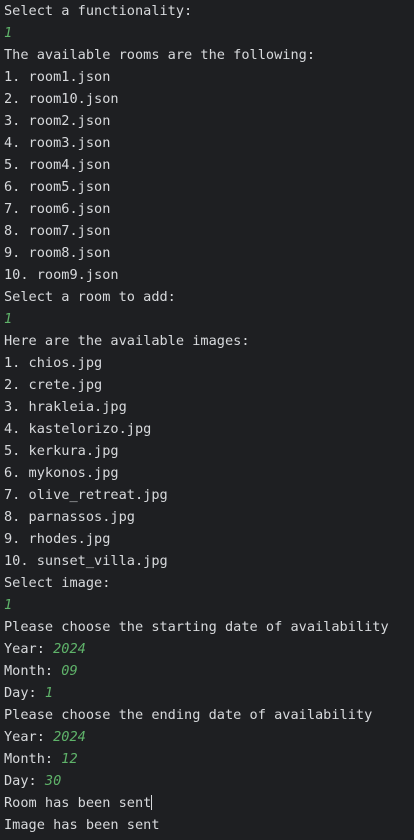 The height and width of the screenshot is (840, 414). I want to click on console-line: Select image:, so click(209, 583).